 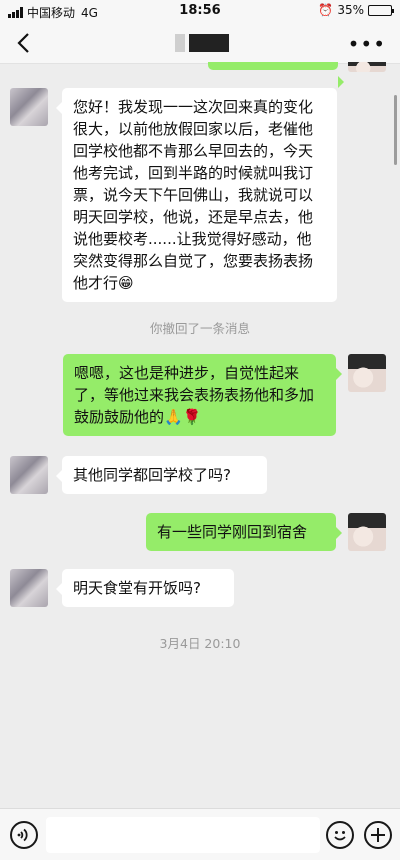 I want to click on timestamp: 3月4日 20:10, so click(x=200, y=643).